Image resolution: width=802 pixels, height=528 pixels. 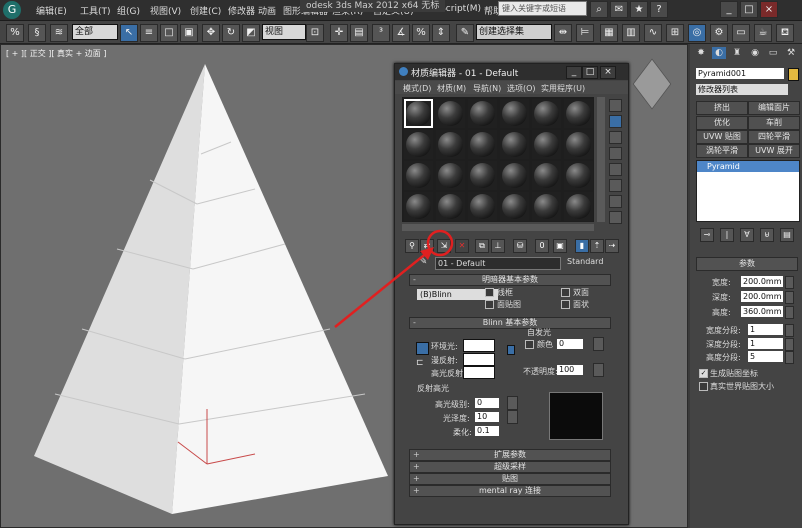 What do you see at coordinates (498, 246) in the screenshot?
I see `make-unique-icon: ⊥` at bounding box center [498, 246].